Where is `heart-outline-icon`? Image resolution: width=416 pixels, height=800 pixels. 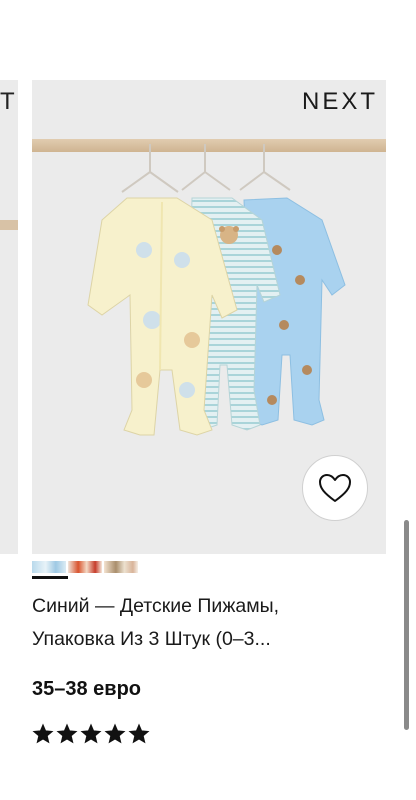 heart-outline-icon is located at coordinates (335, 488).